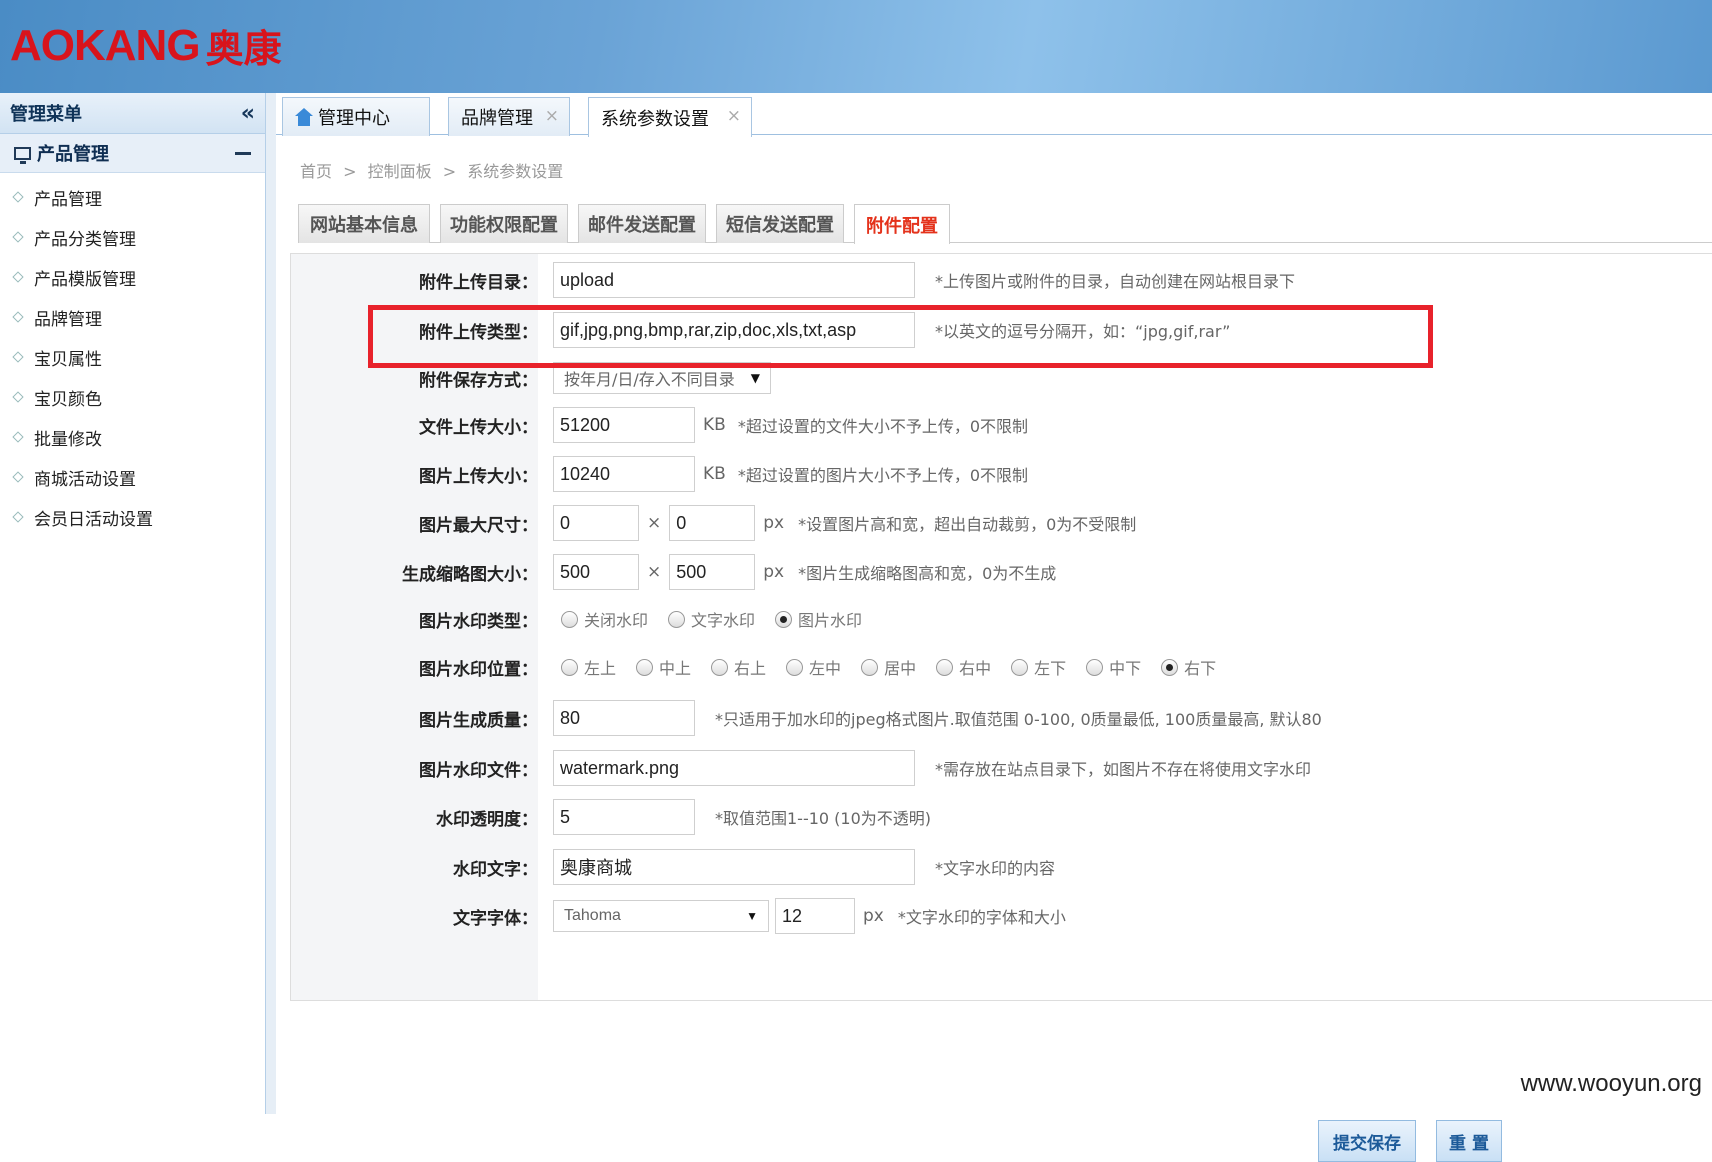 Image resolution: width=1712 pixels, height=1162 pixels. I want to click on sidebar-item-color: 宝贝颜色, so click(132, 397).